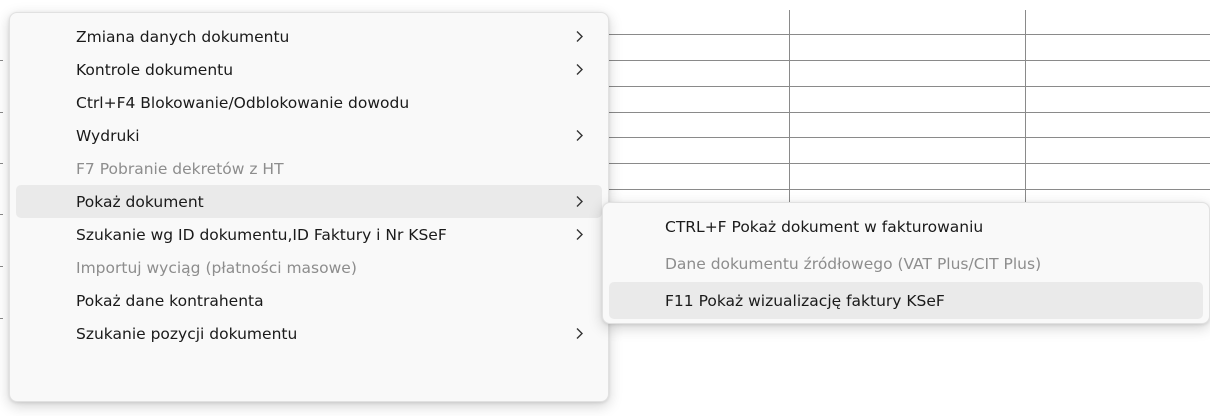 Image resolution: width=1210 pixels, height=416 pixels. What do you see at coordinates (183, 36) in the screenshot?
I see `menu-item-label: Zmiana danych dokumentu` at bounding box center [183, 36].